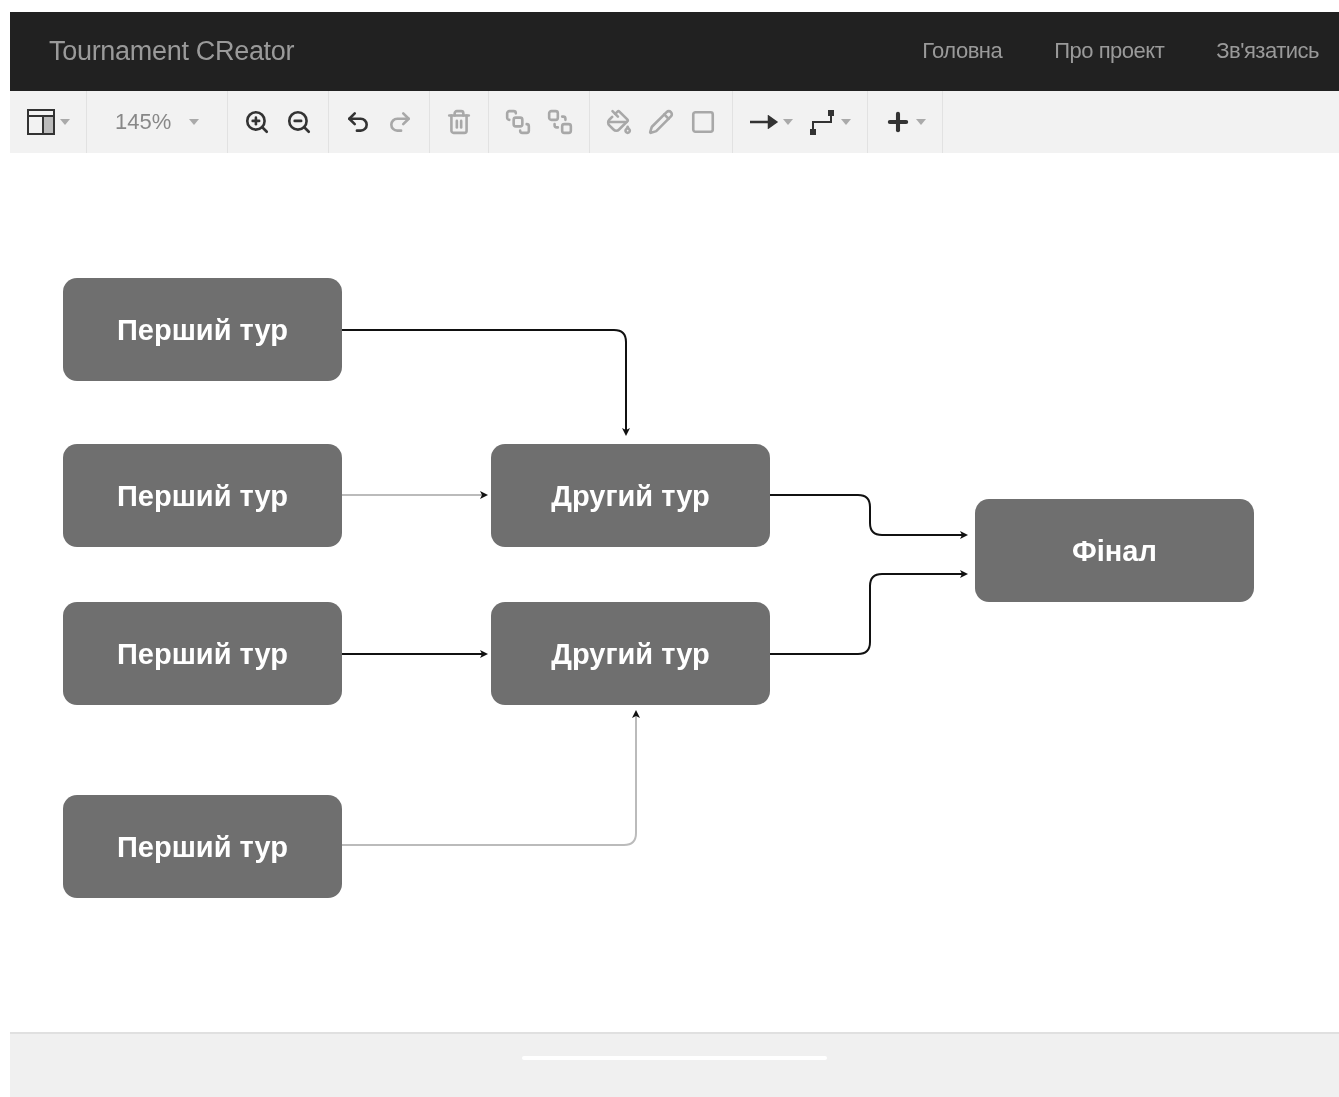  Describe the element at coordinates (962, 51) in the screenshot. I see `nav-link: Головна` at that location.